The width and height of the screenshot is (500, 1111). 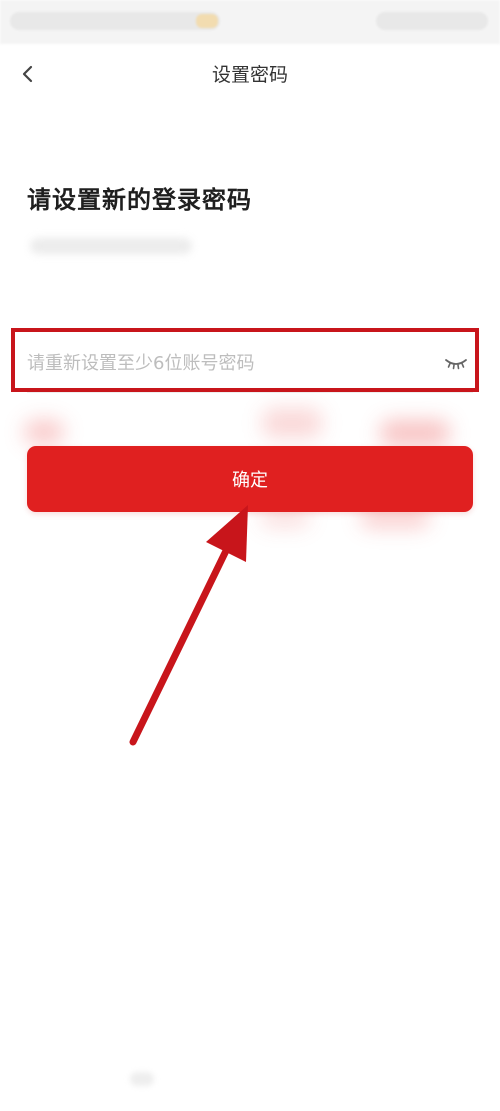 I want to click on password-input, so click(x=229, y=363).